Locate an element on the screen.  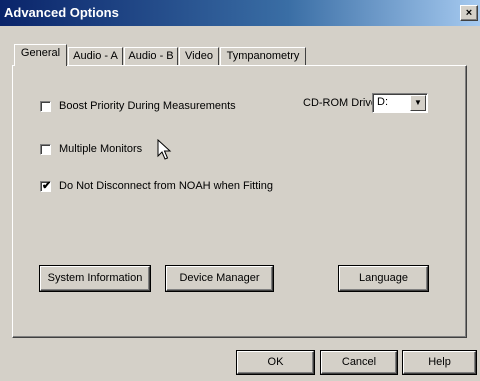
cdrom-drive-select: D: ▼ is located at coordinates (400, 103).